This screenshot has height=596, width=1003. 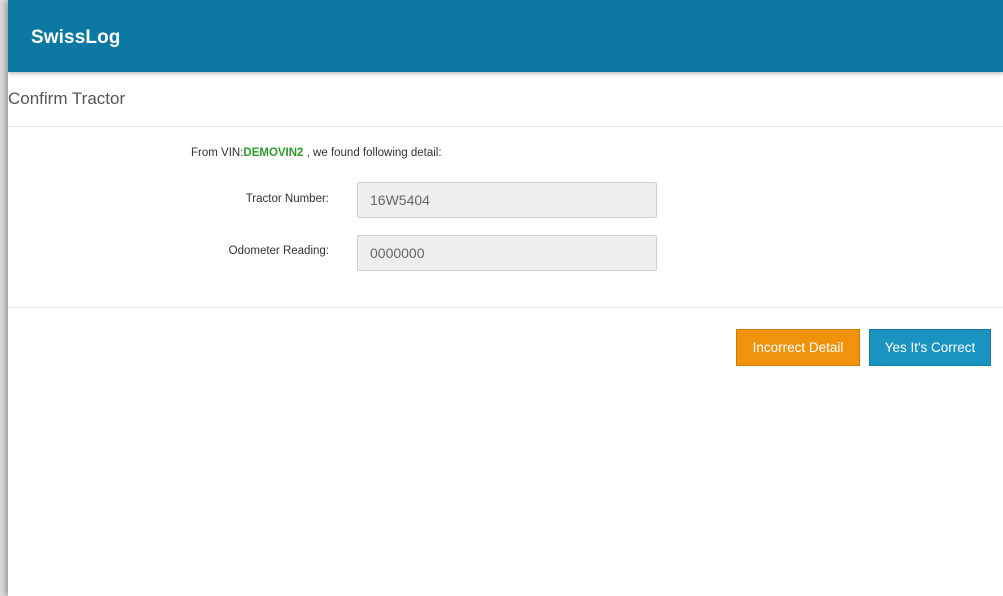 I want to click on odometer-reading-field, so click(x=507, y=253).